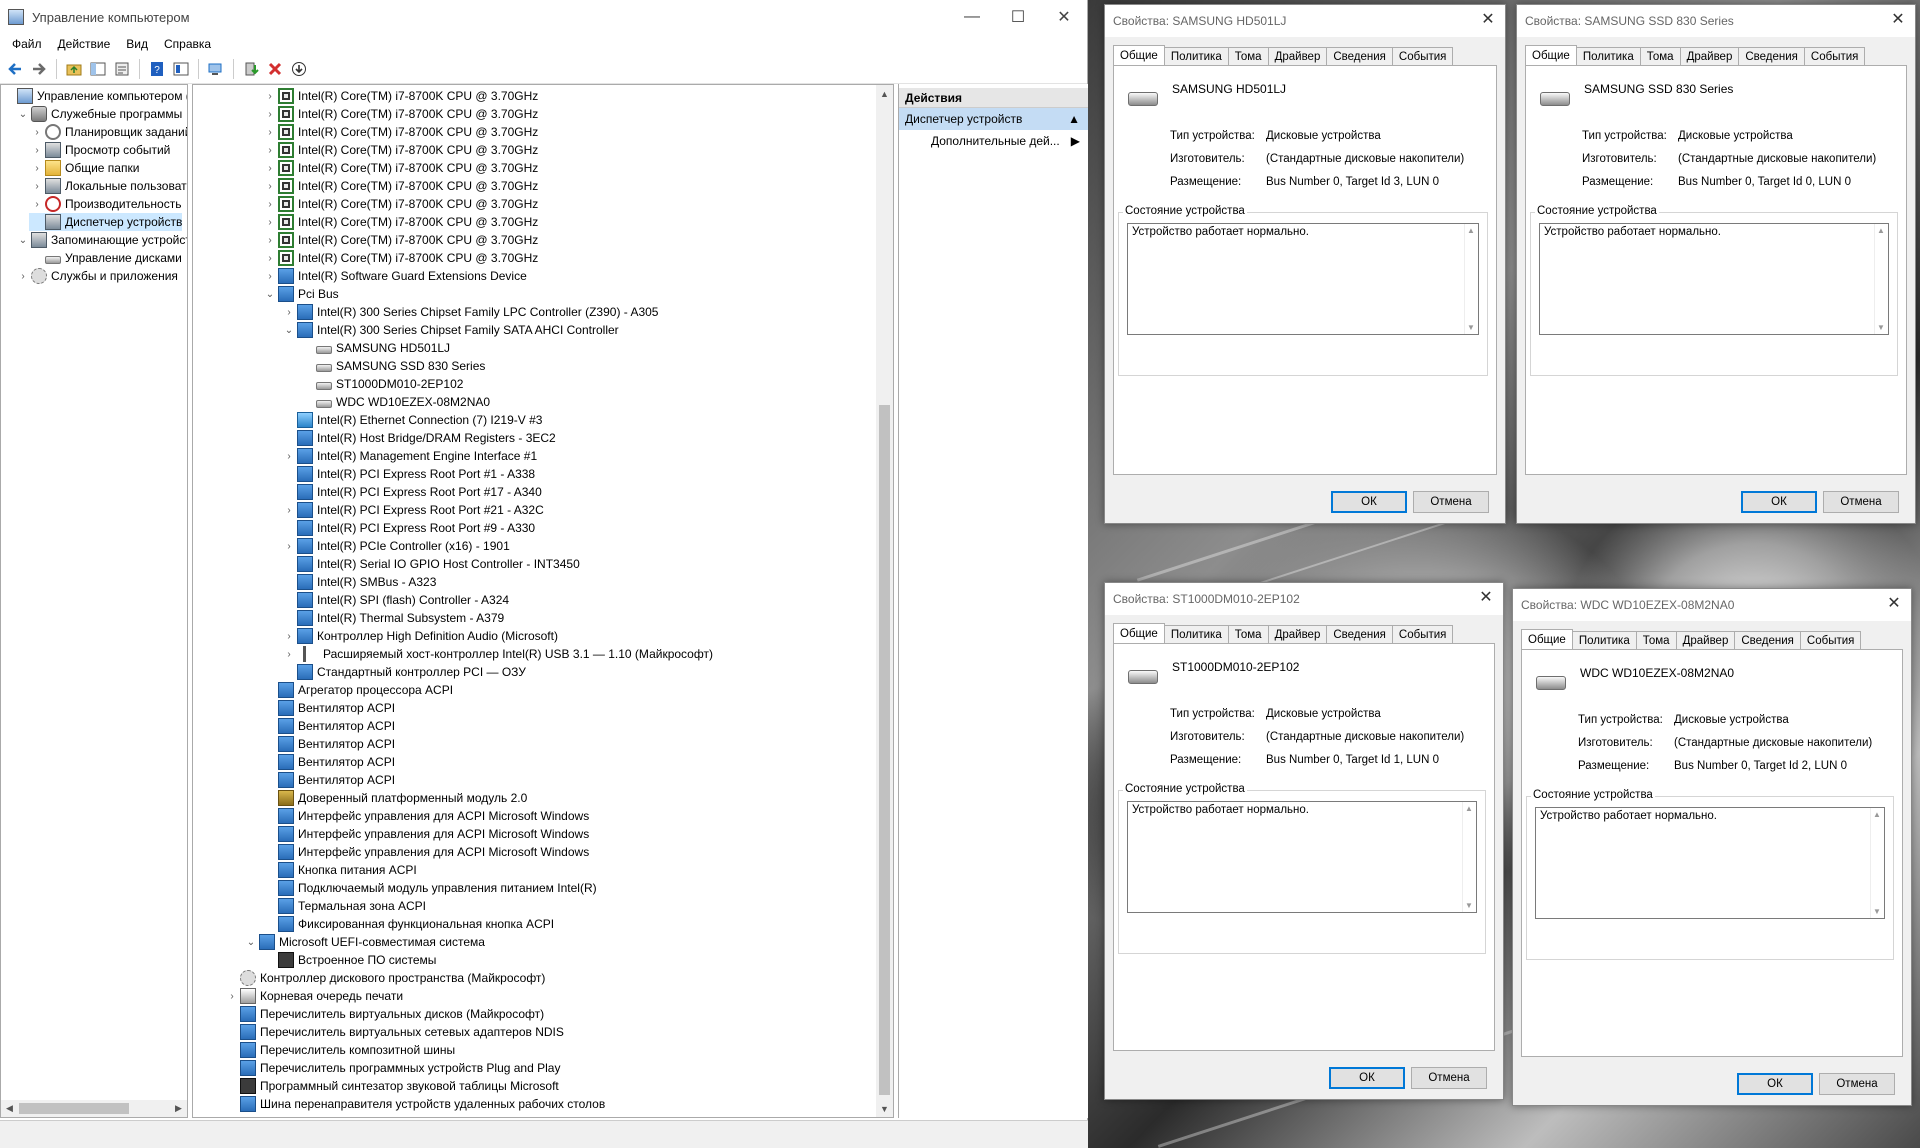  What do you see at coordinates (884, 750) in the screenshot?
I see `vscroll-thumb` at bounding box center [884, 750].